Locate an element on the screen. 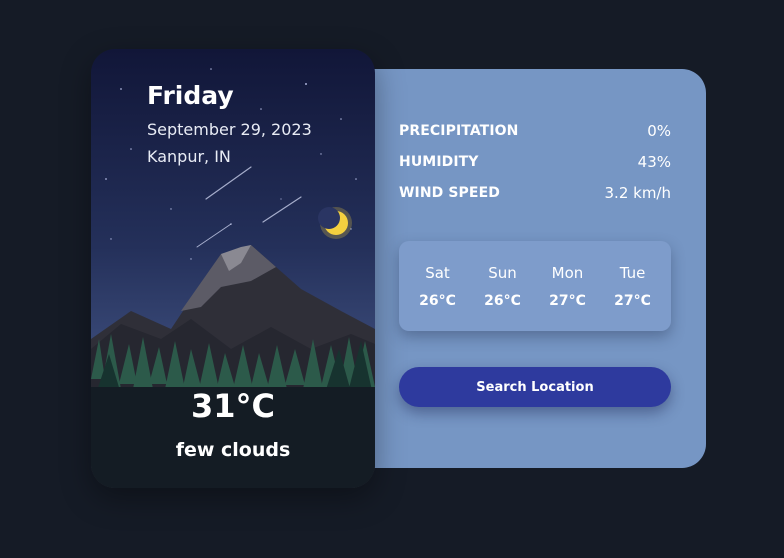  shooting-stars is located at coordinates (249, 207).